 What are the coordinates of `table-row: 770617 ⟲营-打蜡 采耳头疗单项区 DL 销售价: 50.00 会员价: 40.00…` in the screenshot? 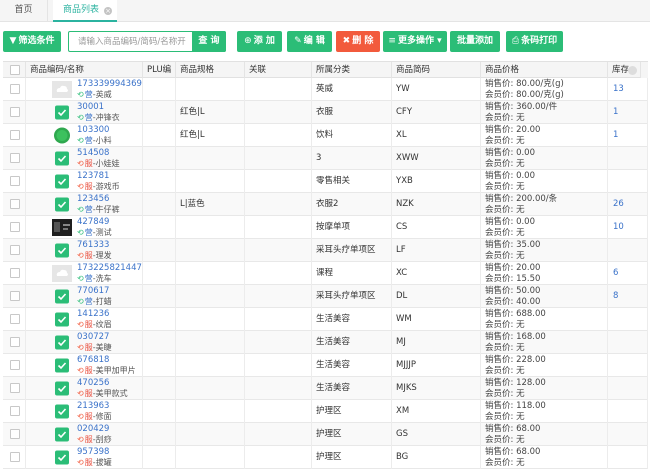 It's located at (325, 296).